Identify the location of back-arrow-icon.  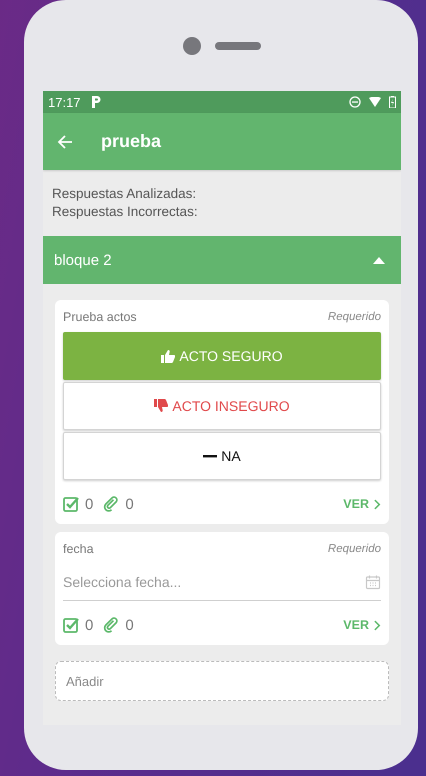
(65, 142).